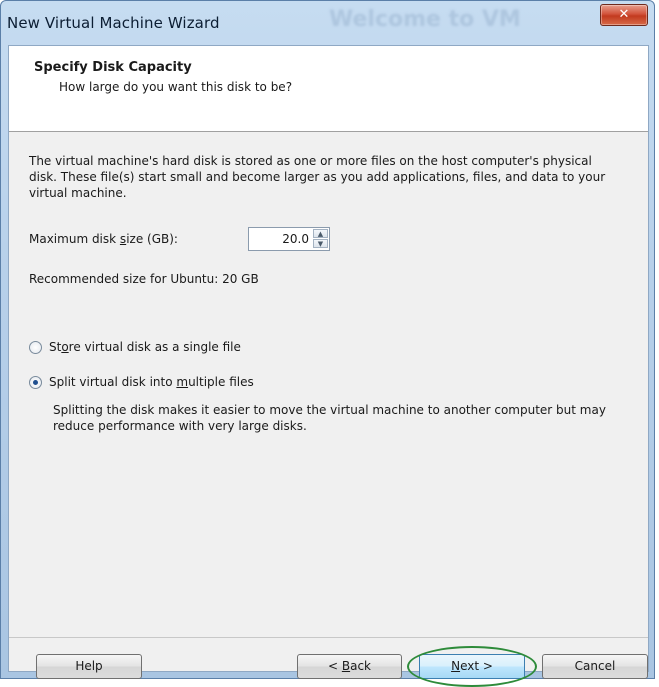 The image size is (659, 687). I want to click on spinner-buttons: ▲ ▼, so click(320, 239).